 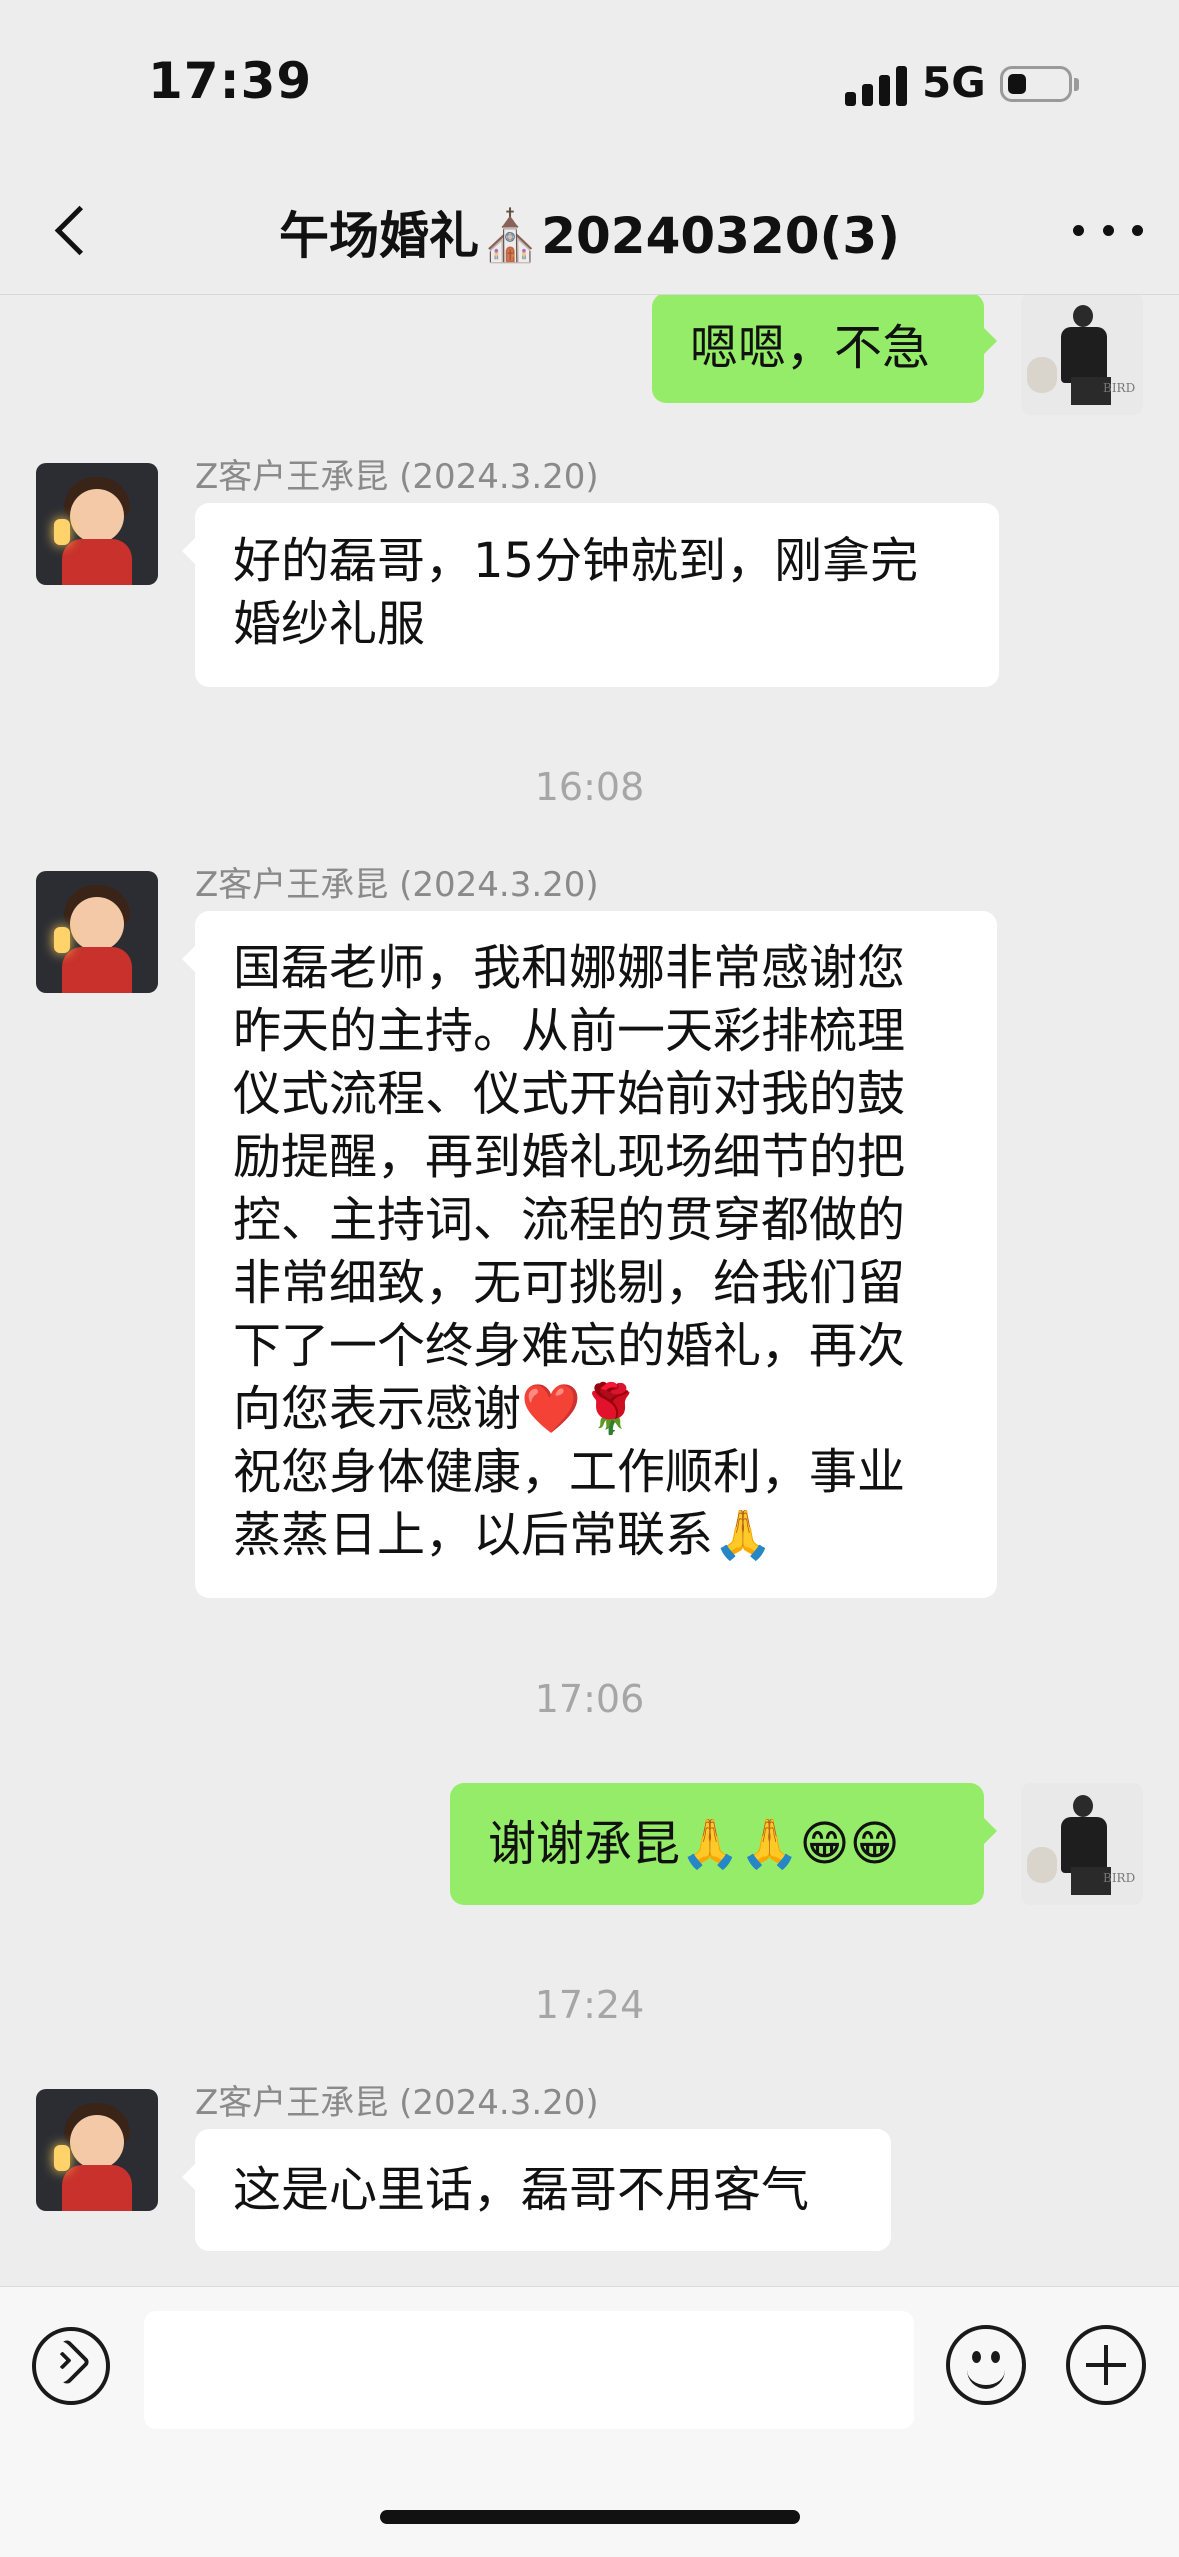 I want to click on message-bubble-incoming: 这是心里话，磊哥不用客气, so click(x=536, y=2190).